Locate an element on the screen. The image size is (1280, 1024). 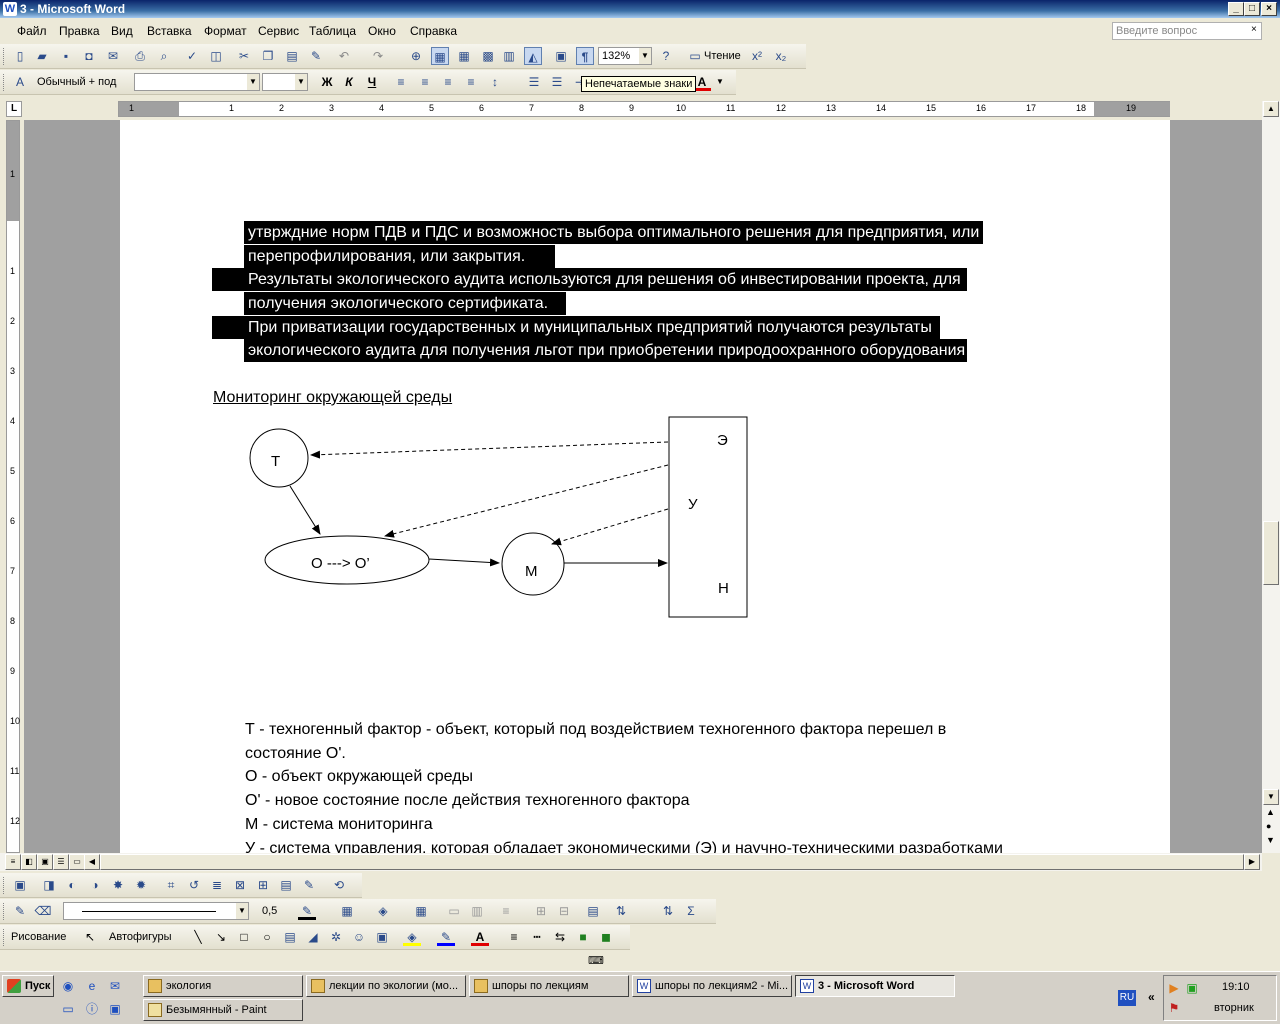
split-cells-icon: ▥ is located at coordinates (477, 911).